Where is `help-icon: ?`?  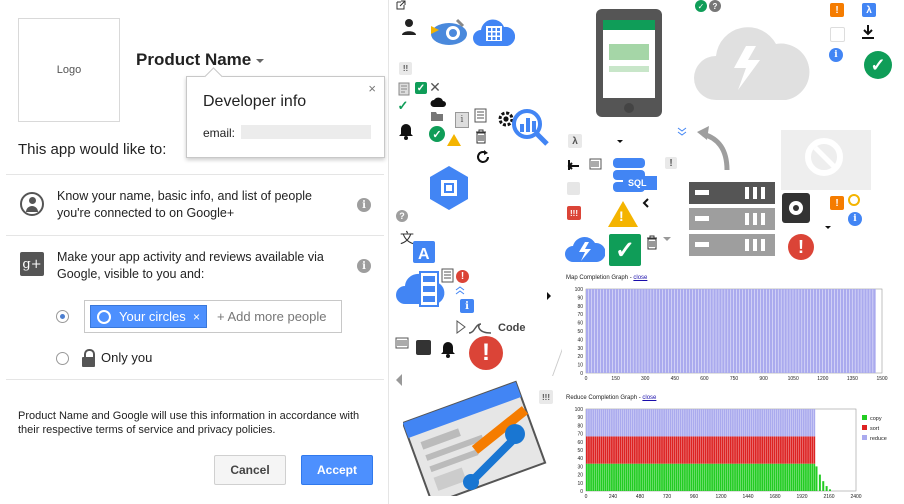
help-icon: ? is located at coordinates (402, 216).